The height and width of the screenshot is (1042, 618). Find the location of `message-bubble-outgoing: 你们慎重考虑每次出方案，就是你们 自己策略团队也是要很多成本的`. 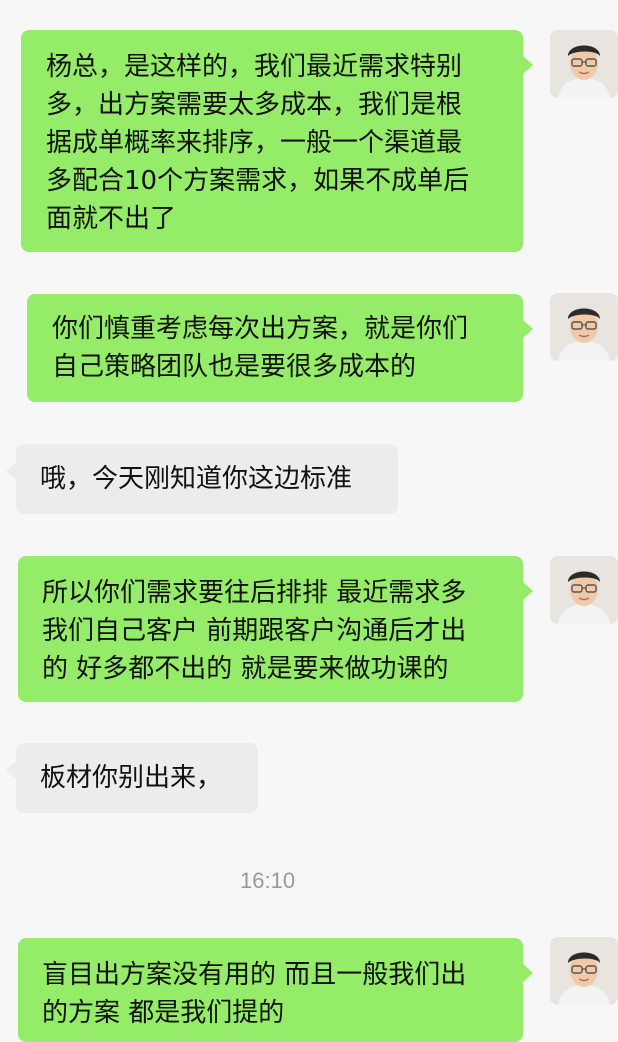

message-bubble-outgoing: 你们慎重考虑每次出方案，就是你们 自己策略团队也是要很多成本的 is located at coordinates (275, 348).